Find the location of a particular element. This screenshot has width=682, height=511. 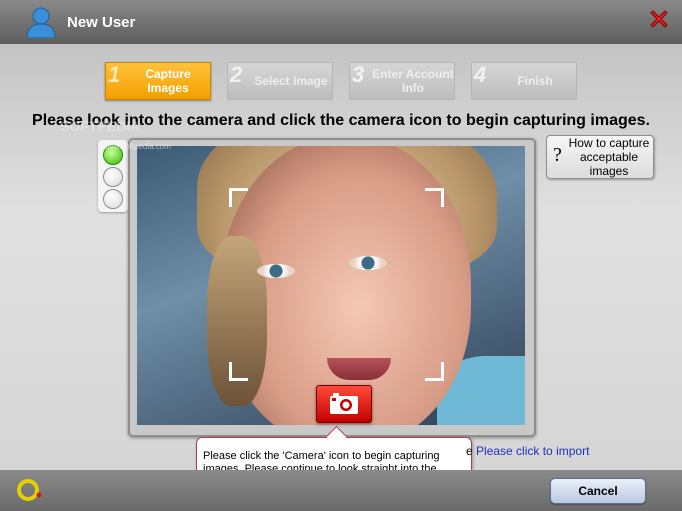

camera-capture-button is located at coordinates (344, 404).